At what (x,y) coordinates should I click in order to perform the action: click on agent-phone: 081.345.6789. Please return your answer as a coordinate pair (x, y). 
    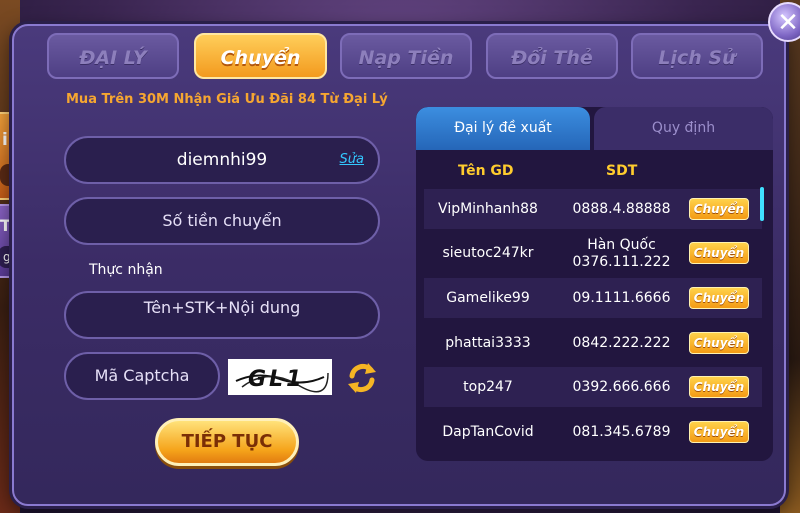
    Looking at the image, I should click on (621, 432).